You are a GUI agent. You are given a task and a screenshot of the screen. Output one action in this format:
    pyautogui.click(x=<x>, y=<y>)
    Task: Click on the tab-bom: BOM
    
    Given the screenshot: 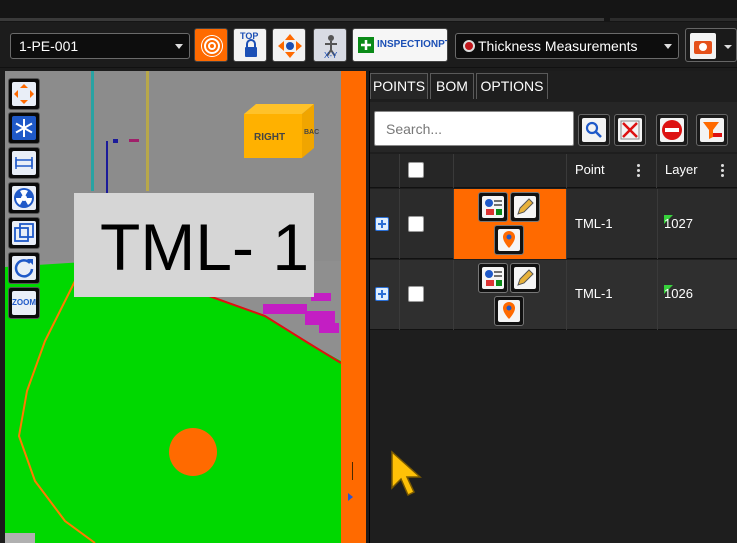 What is the action you would take?
    pyautogui.click(x=452, y=86)
    